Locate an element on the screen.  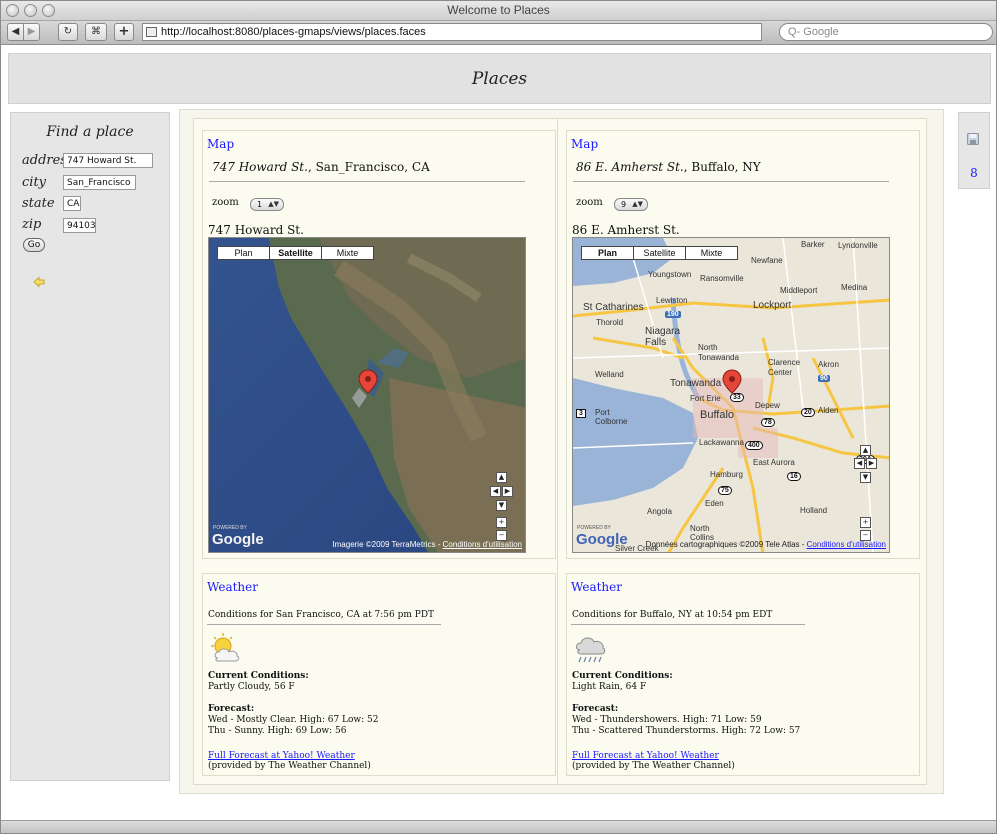
place-city-state: , San_Francisco, CA is located at coordinates (368, 167).